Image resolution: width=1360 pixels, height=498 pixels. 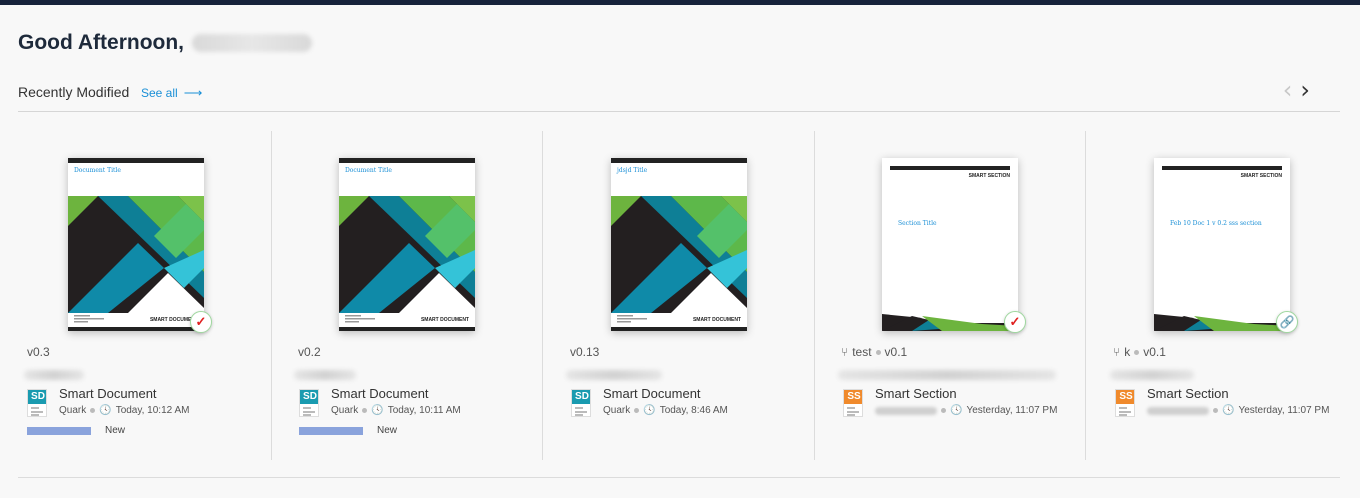 I want to click on version-label: v0.13, so click(x=585, y=352).